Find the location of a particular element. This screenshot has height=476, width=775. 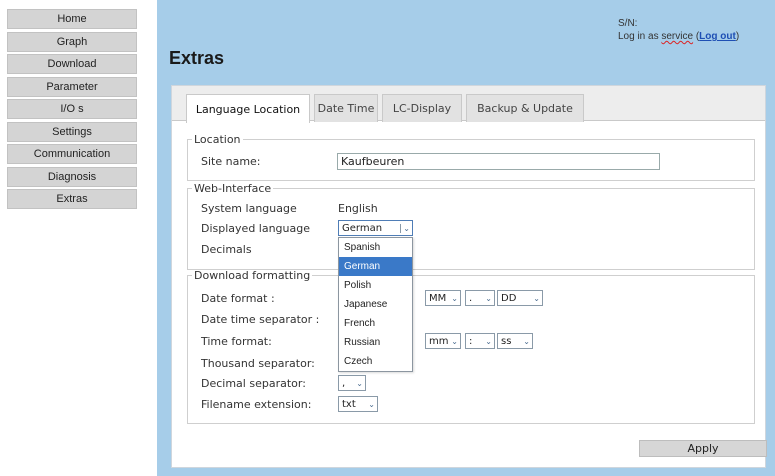

page-title: Extras is located at coordinates (197, 58).